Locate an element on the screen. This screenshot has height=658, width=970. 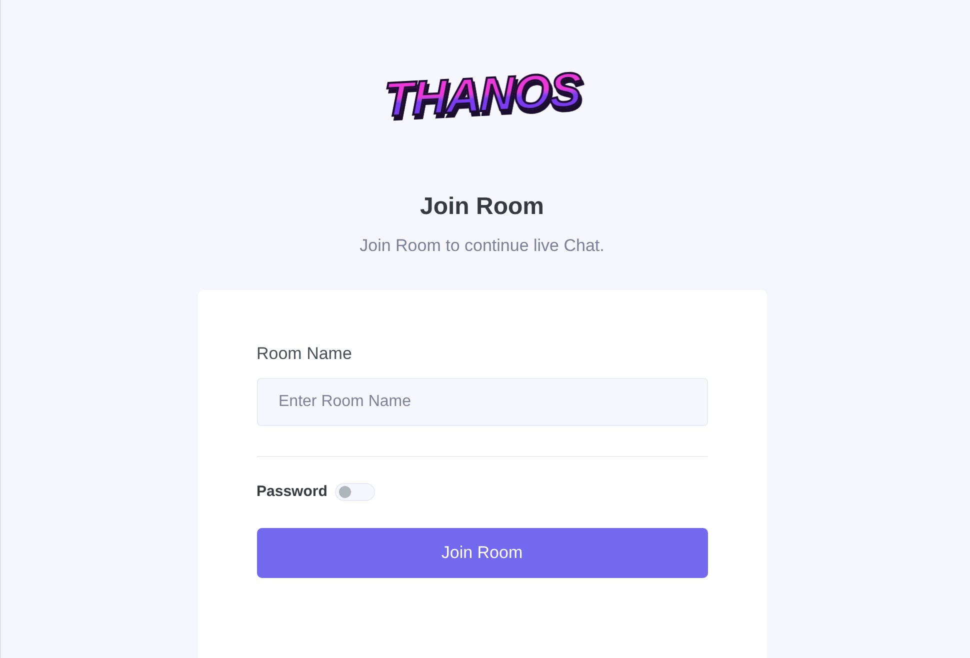
password-label: Password is located at coordinates (292, 492).